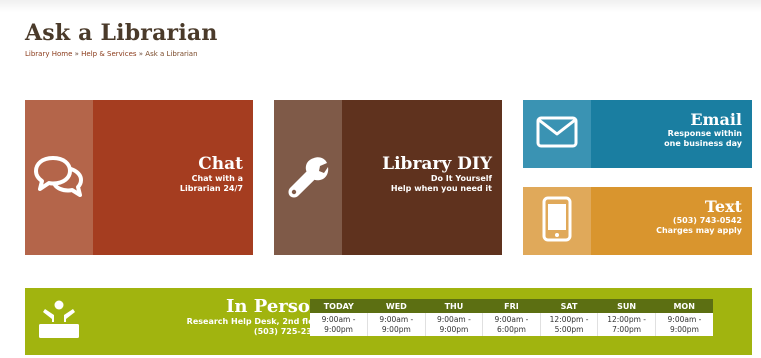 Image resolution: width=761 pixels, height=358 pixels. What do you see at coordinates (220, 164) in the screenshot?
I see `chat-heading: Chat` at bounding box center [220, 164].